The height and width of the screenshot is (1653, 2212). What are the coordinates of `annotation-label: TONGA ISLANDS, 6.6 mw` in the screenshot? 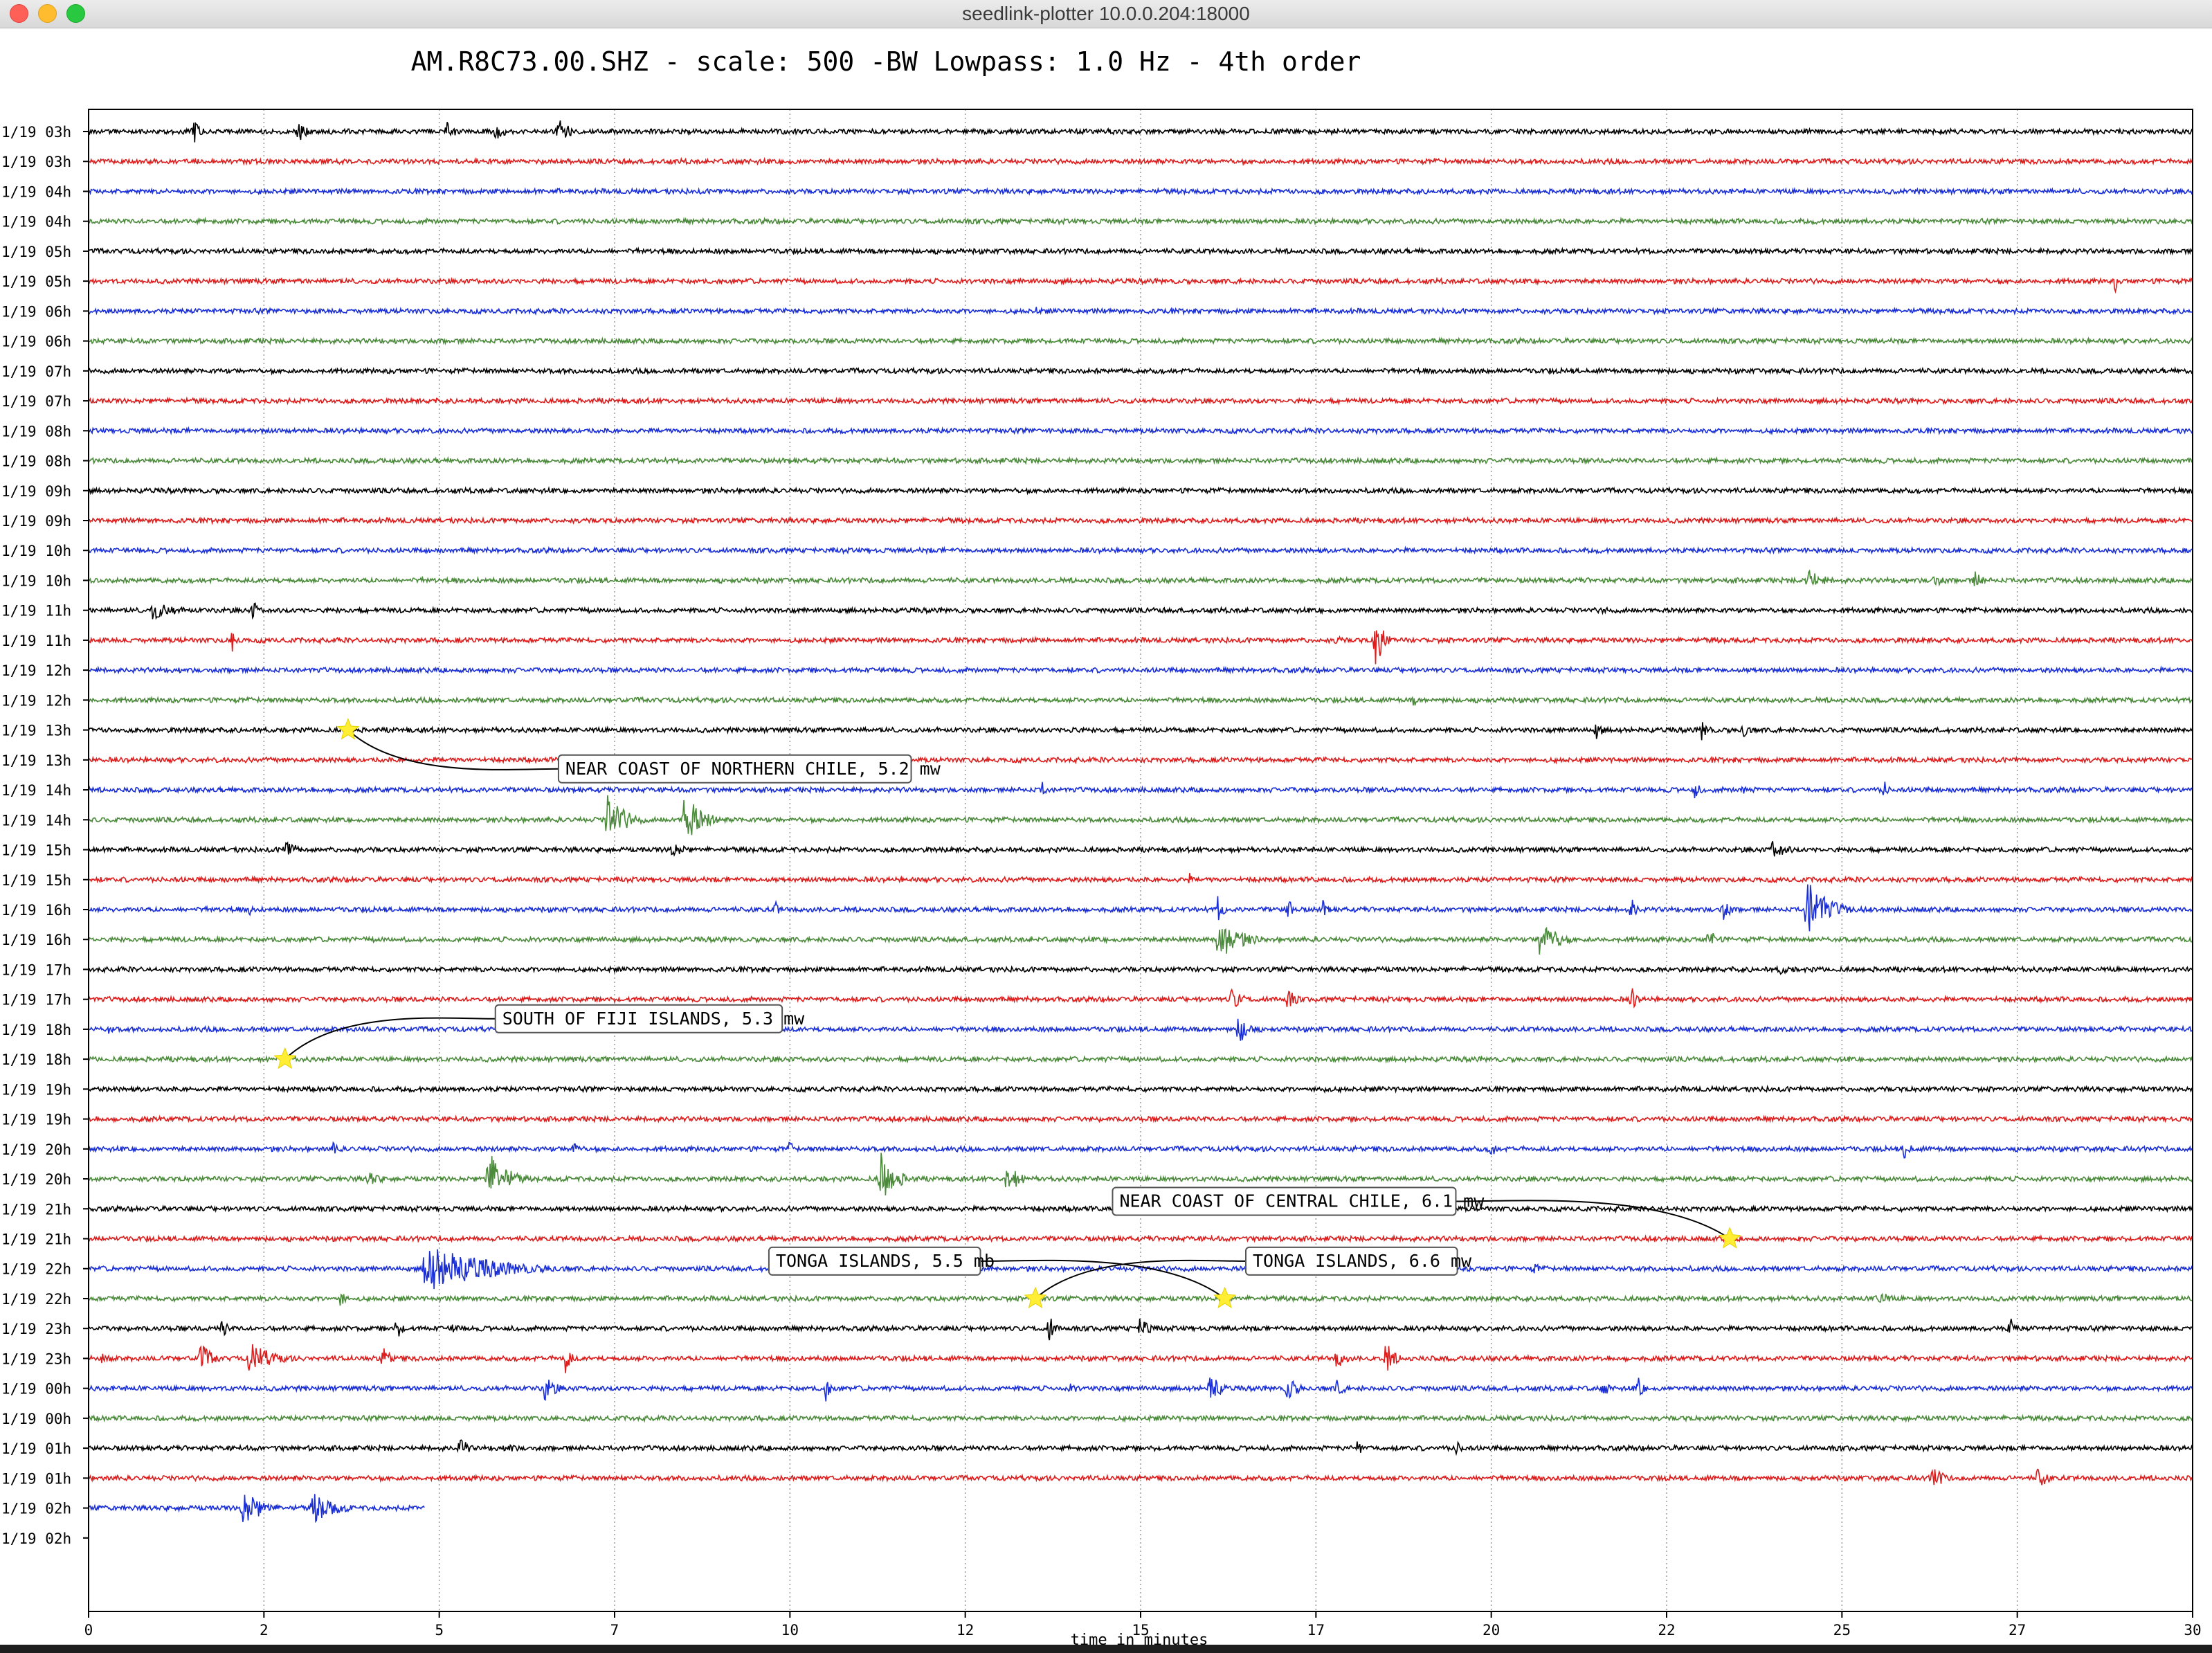 It's located at (1362, 1261).